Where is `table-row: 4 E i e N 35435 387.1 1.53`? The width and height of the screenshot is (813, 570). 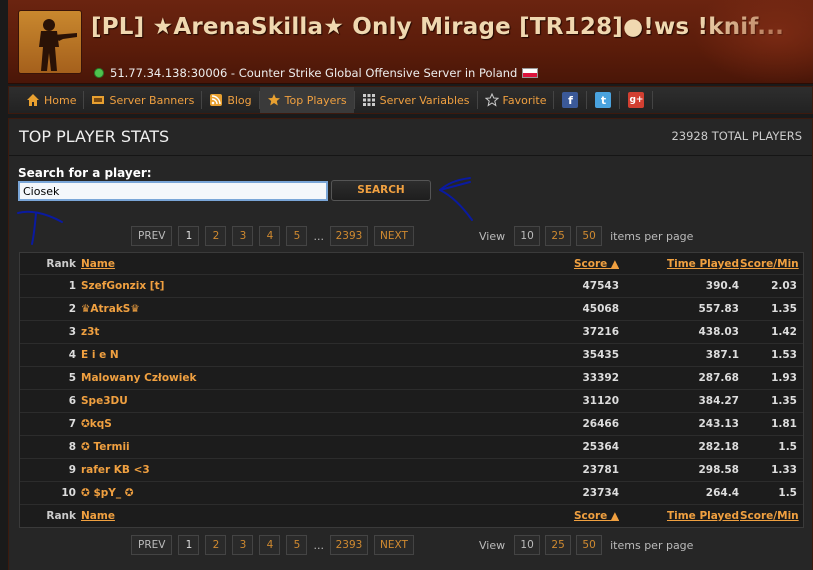
table-row: 4 E i e N 35435 387.1 1.53 is located at coordinates (411, 355).